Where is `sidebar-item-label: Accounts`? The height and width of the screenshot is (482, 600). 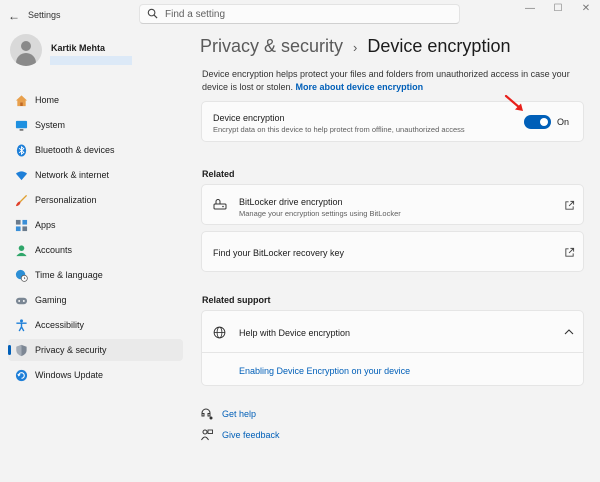 sidebar-item-label: Accounts is located at coordinates (54, 250).